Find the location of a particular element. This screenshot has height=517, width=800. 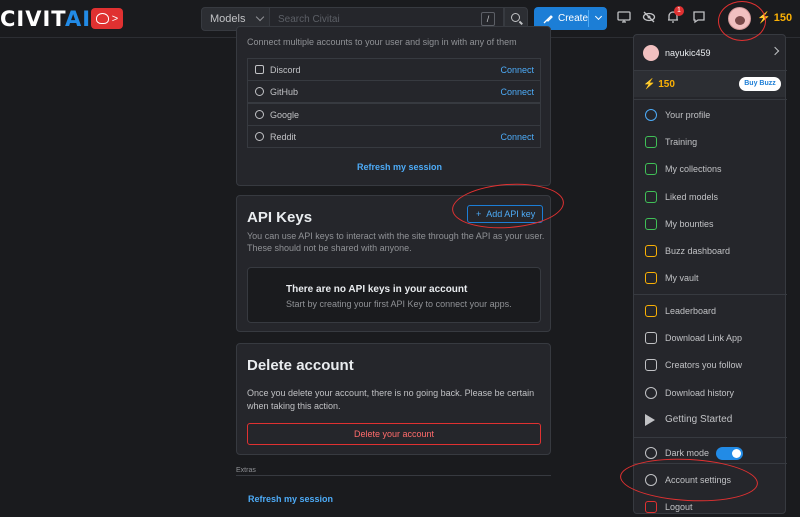

menu-item-my-bounties: My bounties is located at coordinates (710, 224).